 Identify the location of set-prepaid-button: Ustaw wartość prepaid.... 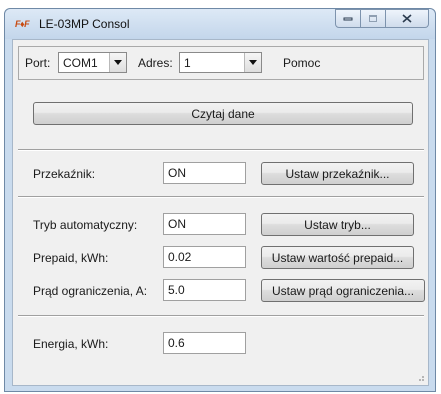
(337, 257).